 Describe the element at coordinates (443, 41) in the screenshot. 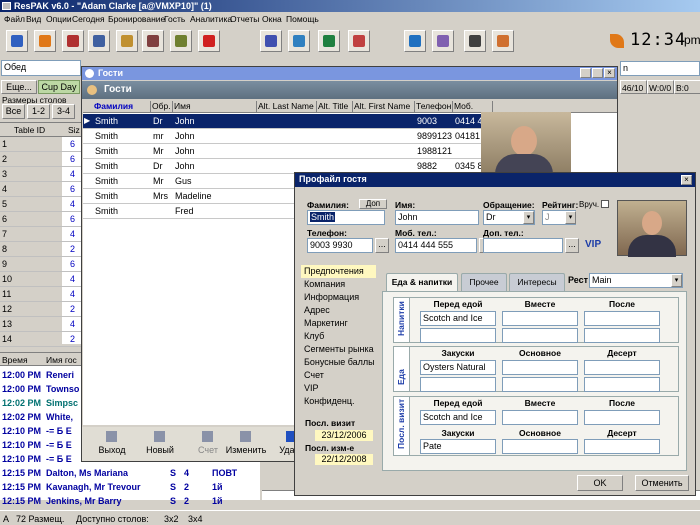

I see `list-icon` at that location.